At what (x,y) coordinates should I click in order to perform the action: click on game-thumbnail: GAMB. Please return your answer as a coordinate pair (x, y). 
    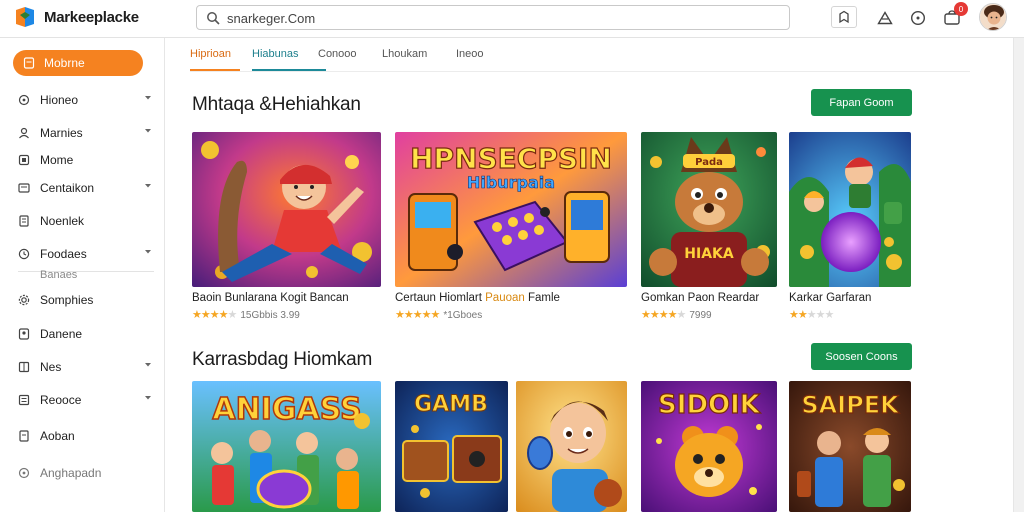
    Looking at the image, I should click on (451, 446).